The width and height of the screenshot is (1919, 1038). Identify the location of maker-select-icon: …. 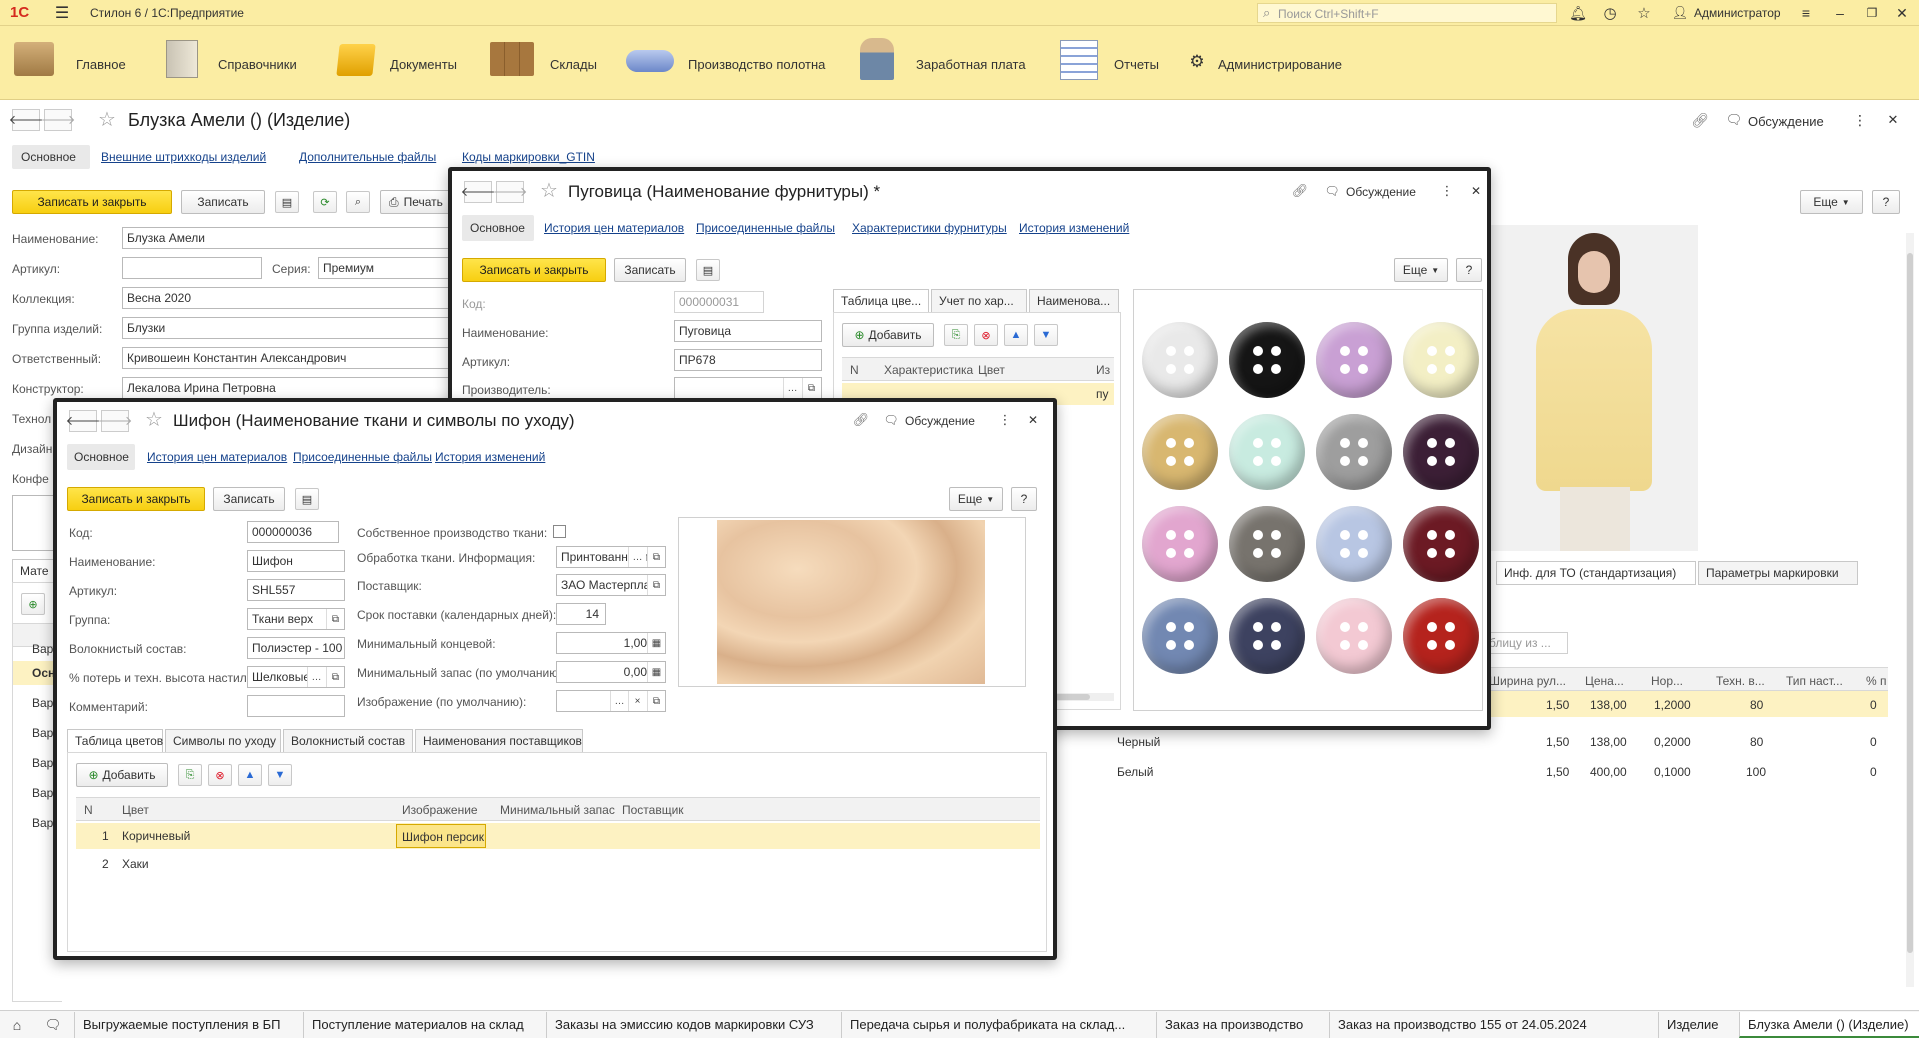
(792, 388).